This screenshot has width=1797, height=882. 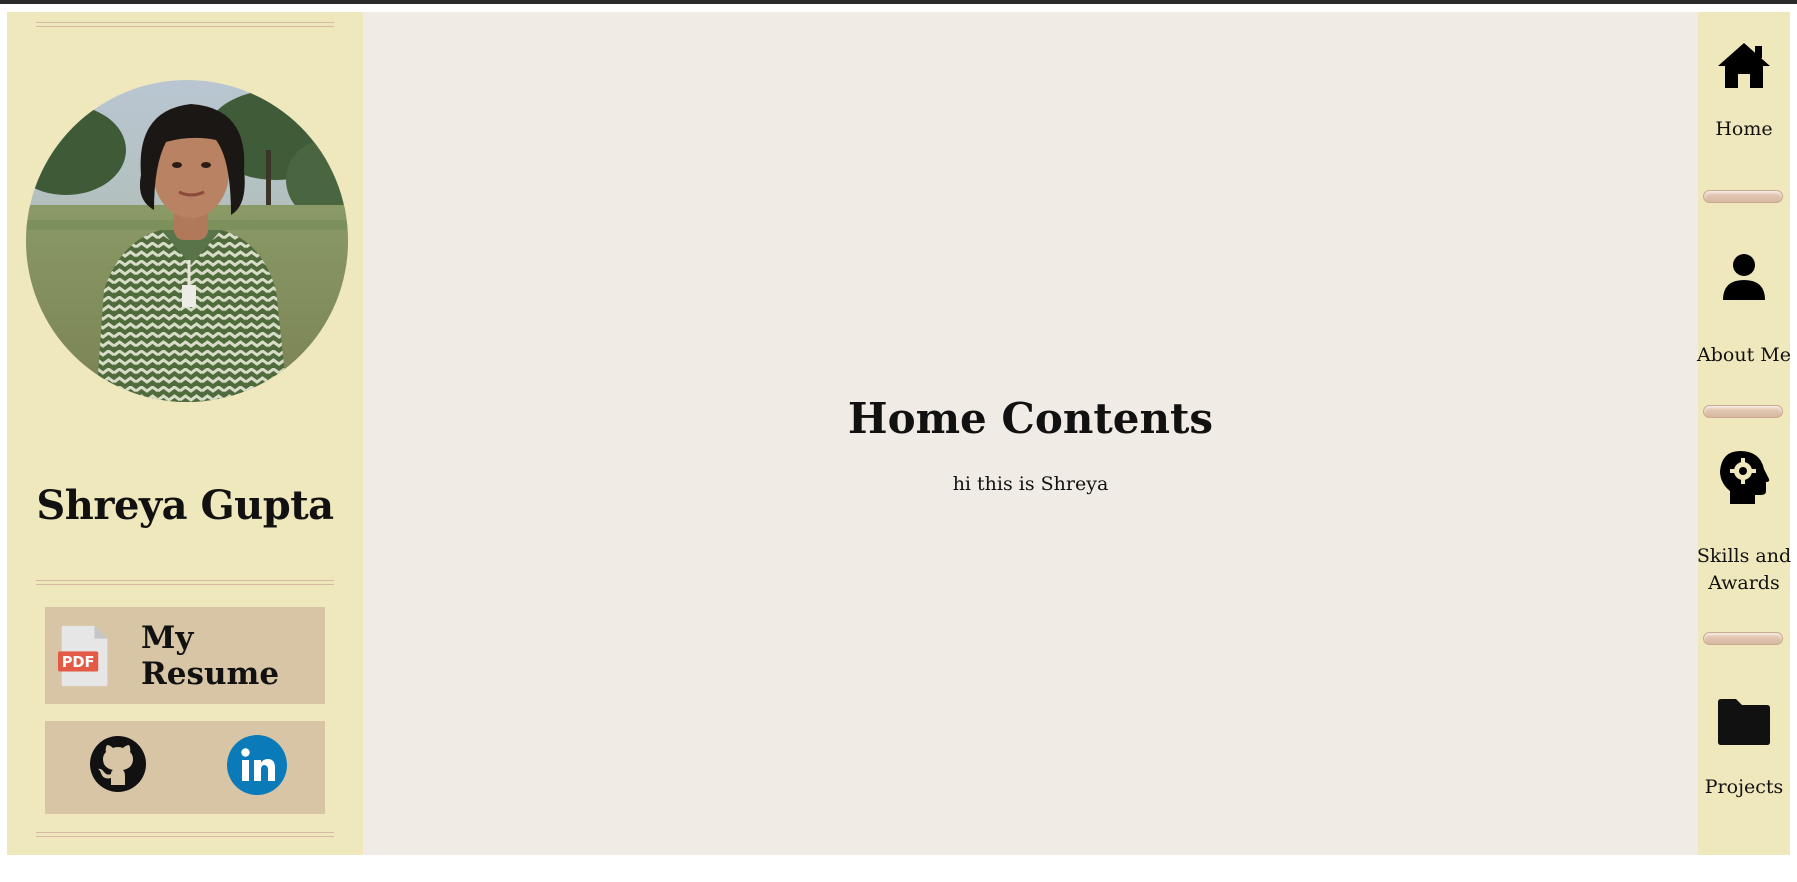 I want to click on nav-item-projects: Projects, so click(x=1744, y=747).